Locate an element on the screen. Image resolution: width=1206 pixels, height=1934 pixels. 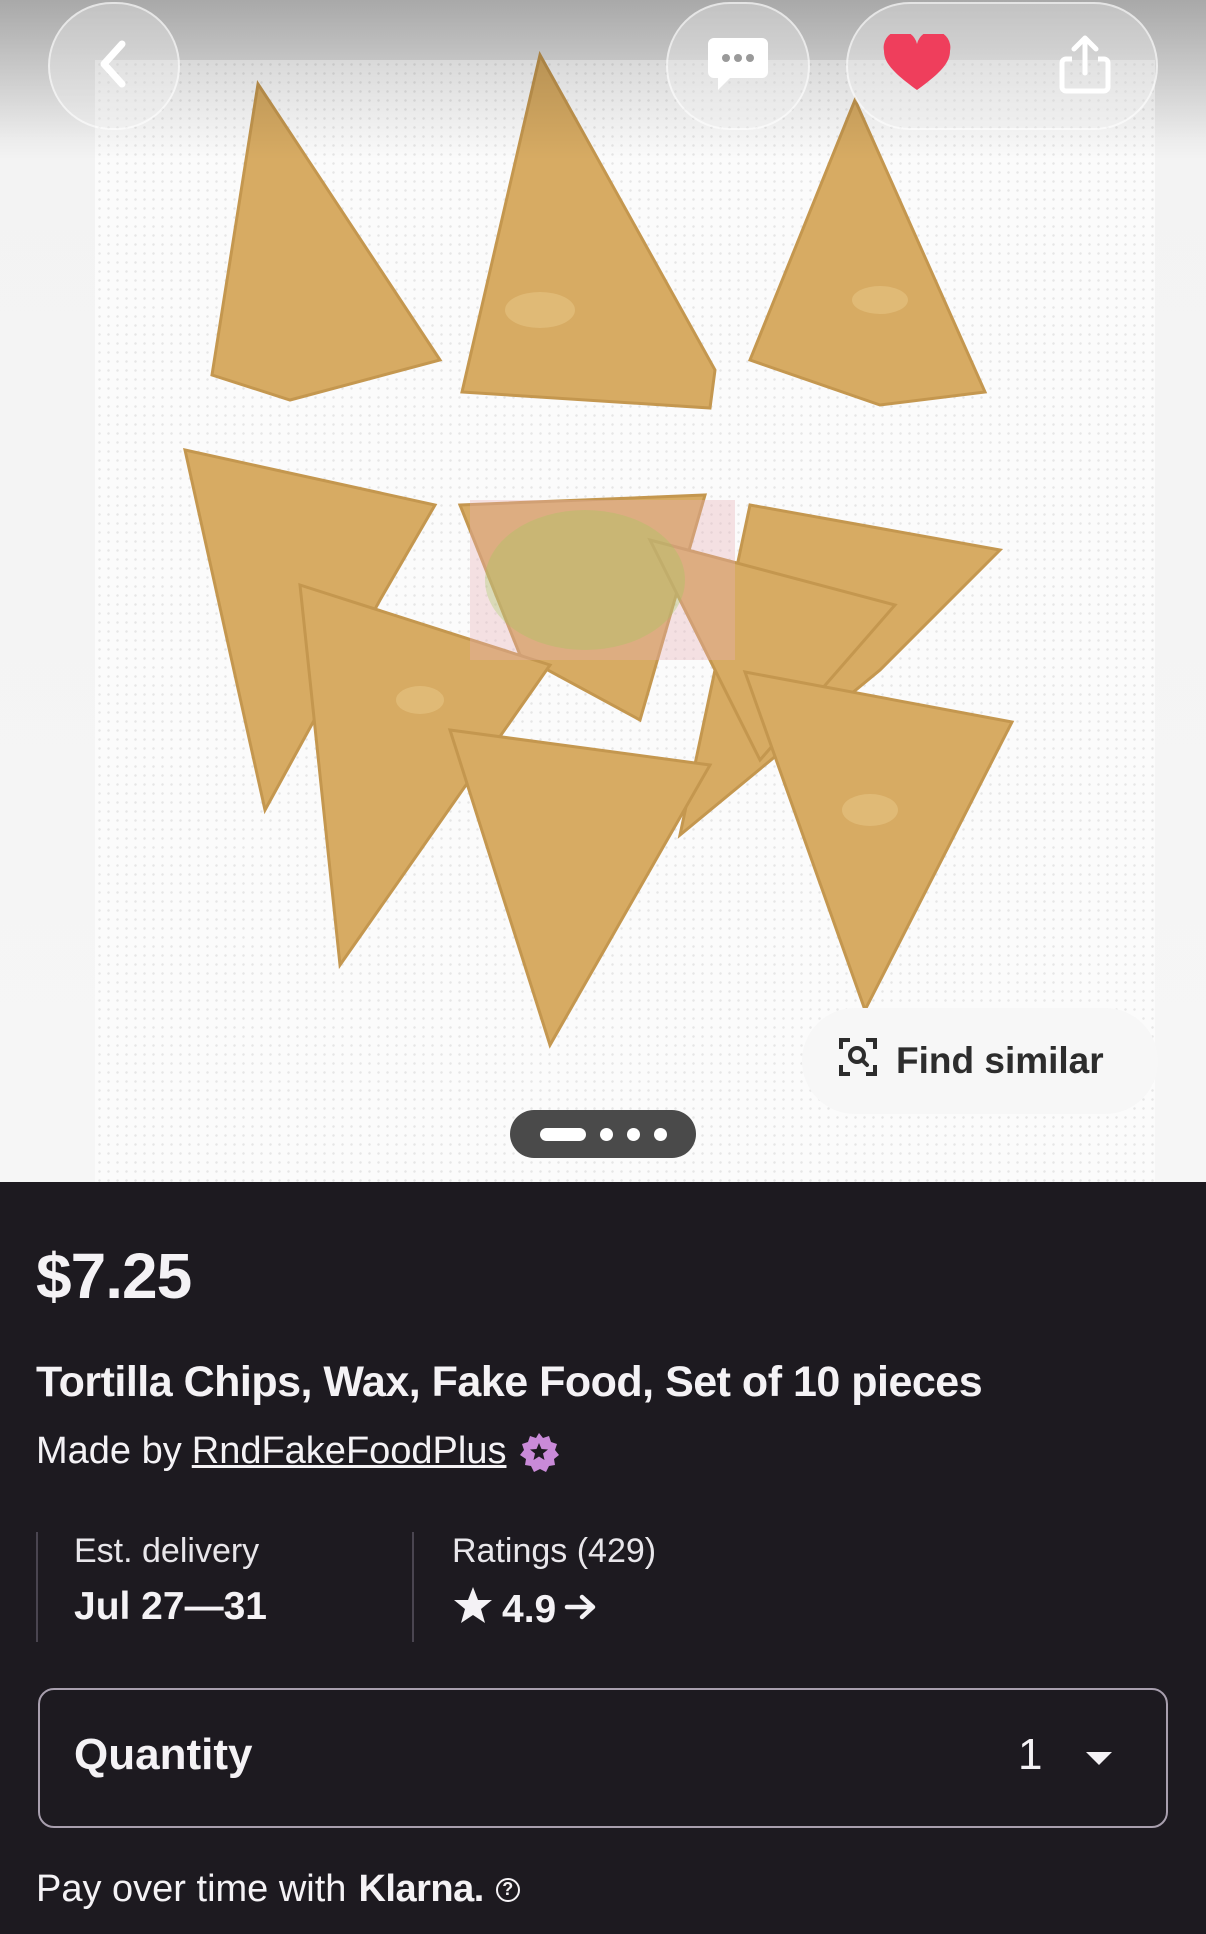
help-icon: ? is located at coordinates (507, 1889).